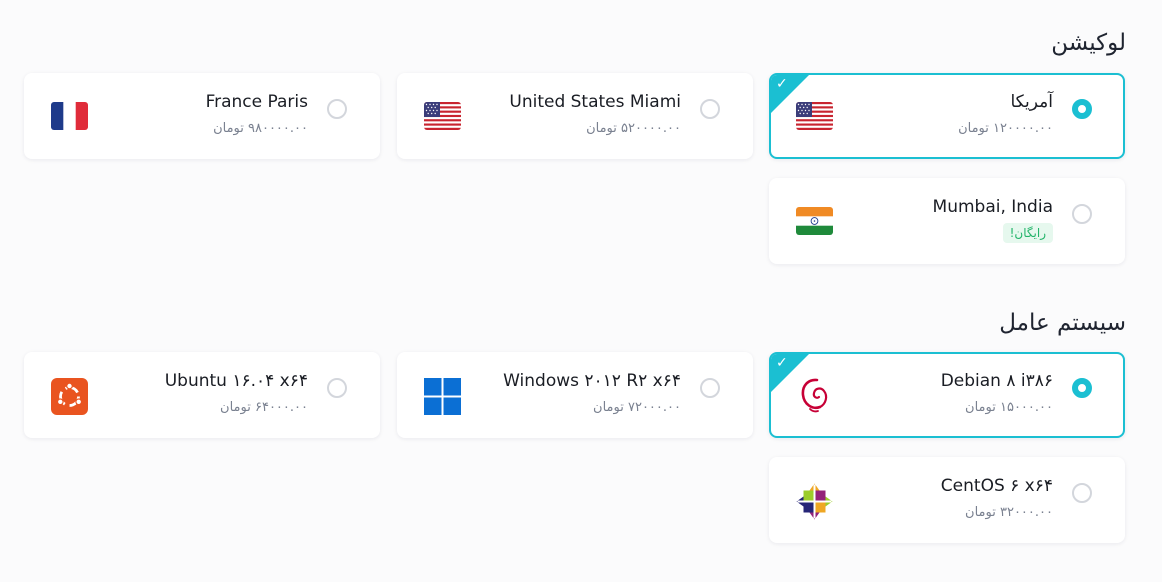 The width and height of the screenshot is (1162, 582). What do you see at coordinates (814, 395) in the screenshot?
I see `debian-logo-icon` at bounding box center [814, 395].